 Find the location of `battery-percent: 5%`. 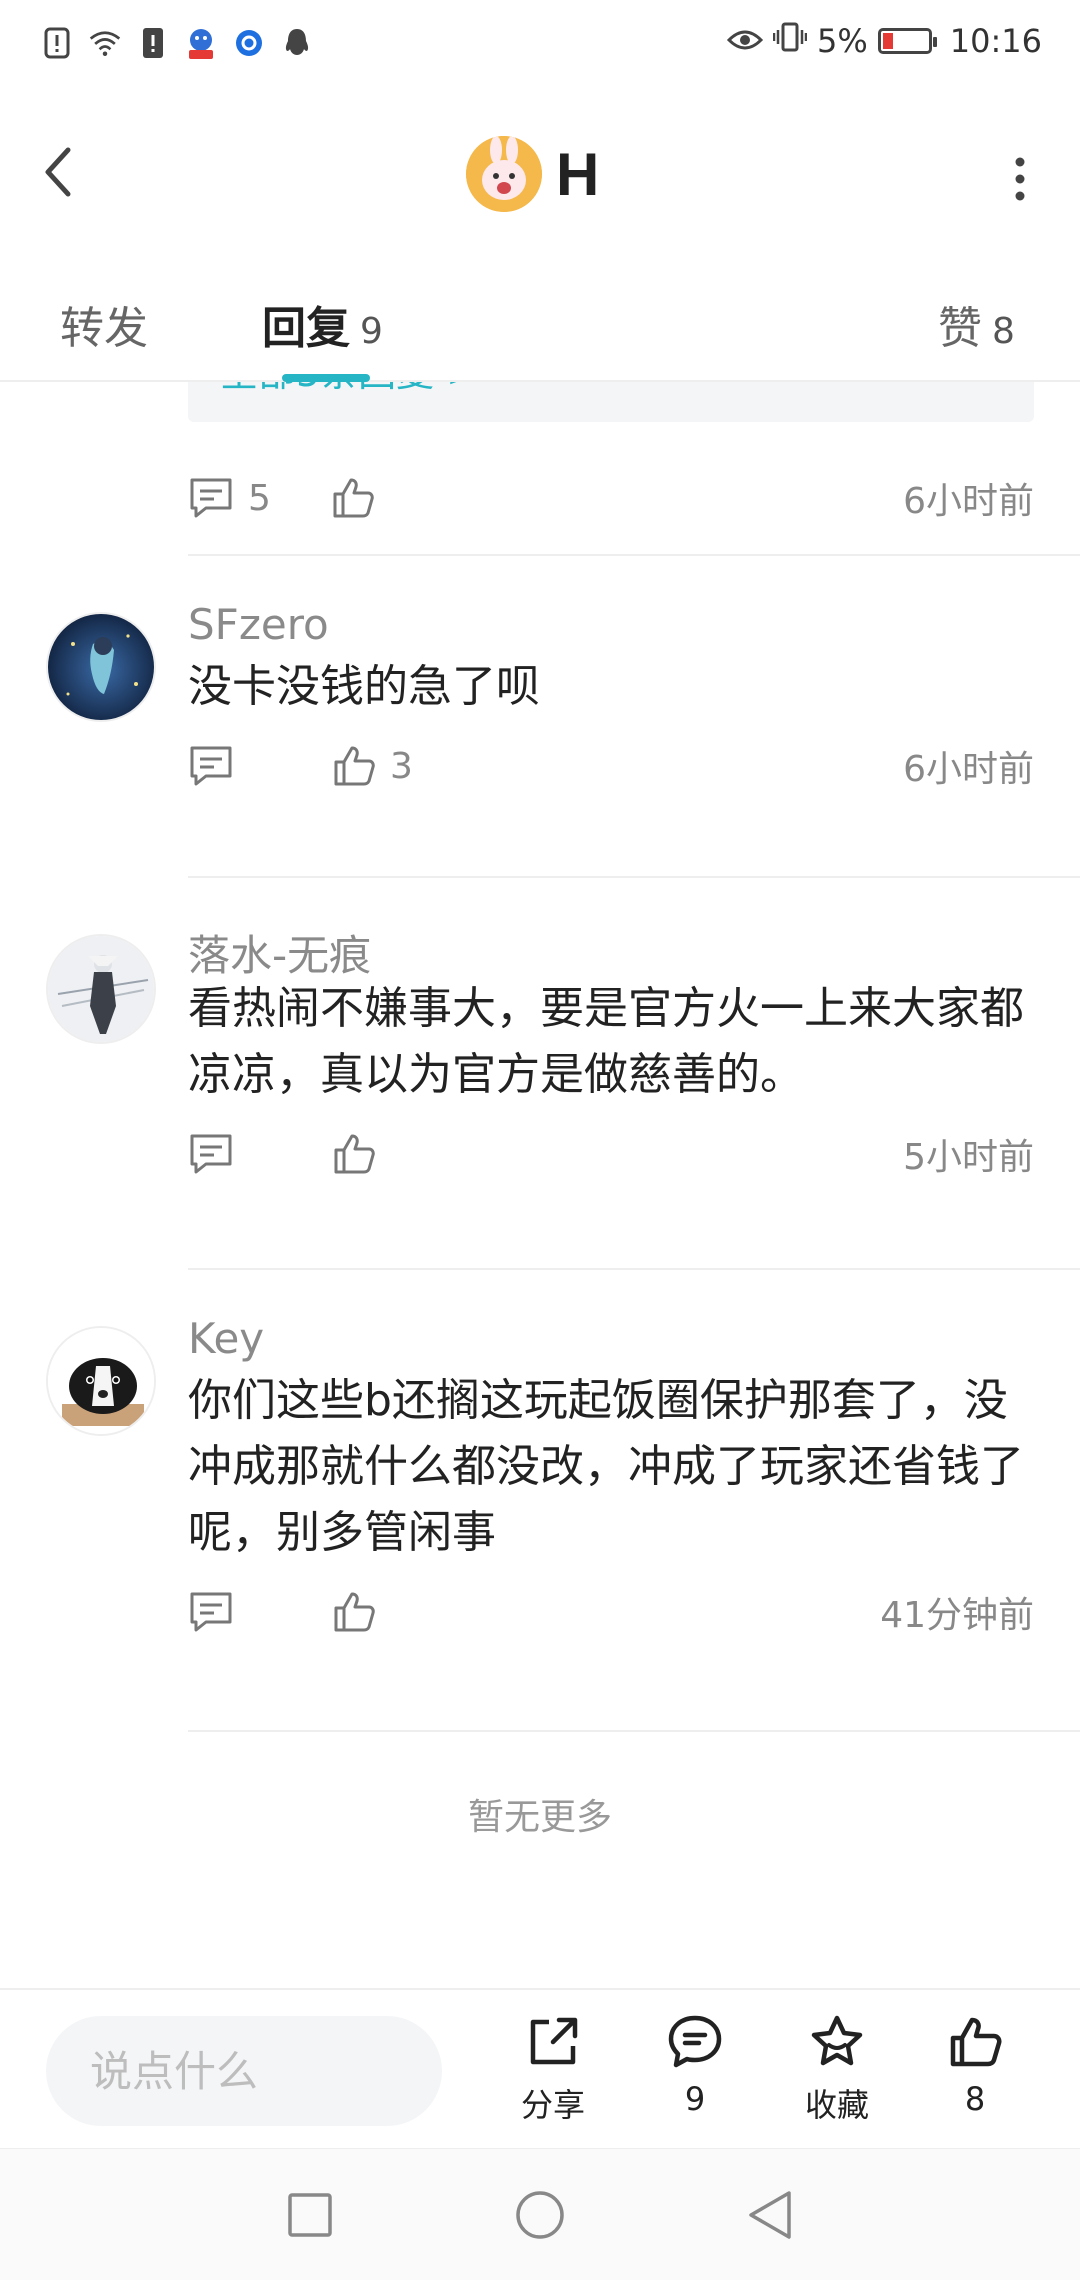

battery-percent: 5% is located at coordinates (842, 41).